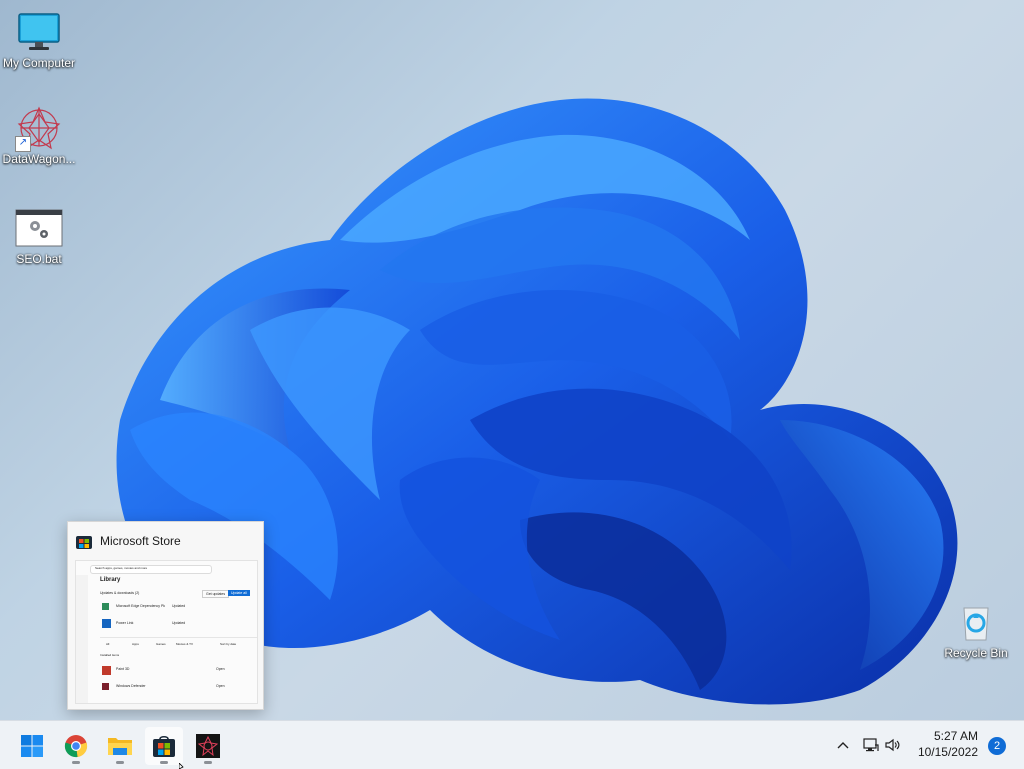 The width and height of the screenshot is (1024, 769). I want to click on mini-heading: Library, so click(110, 580).